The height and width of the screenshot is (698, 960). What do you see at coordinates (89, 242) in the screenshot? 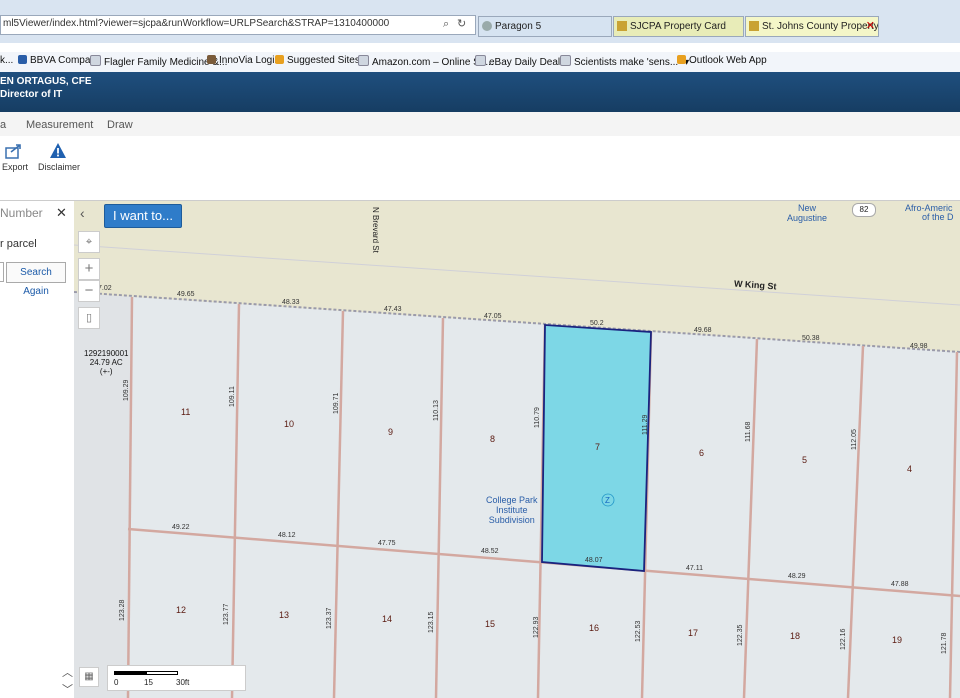
I see `locate-icon: ⌖` at bounding box center [89, 242].